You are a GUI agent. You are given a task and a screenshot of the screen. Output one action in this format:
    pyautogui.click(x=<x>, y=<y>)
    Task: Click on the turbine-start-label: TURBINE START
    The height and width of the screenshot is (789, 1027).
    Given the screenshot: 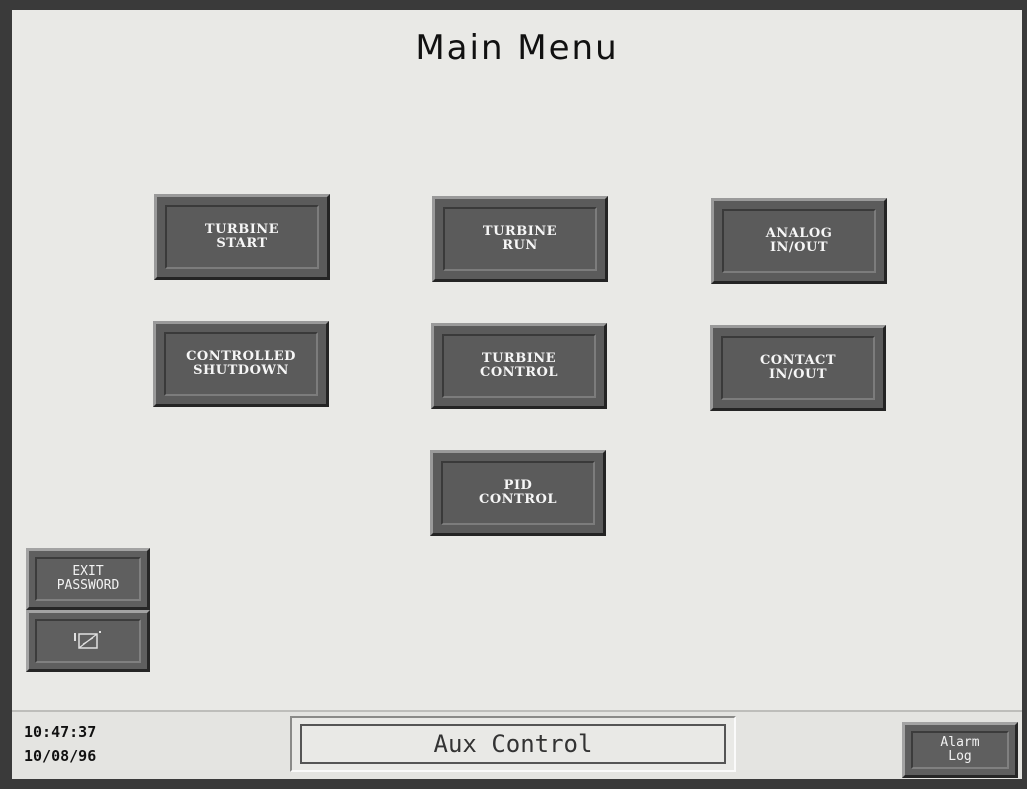 What is the action you would take?
    pyautogui.click(x=242, y=236)
    